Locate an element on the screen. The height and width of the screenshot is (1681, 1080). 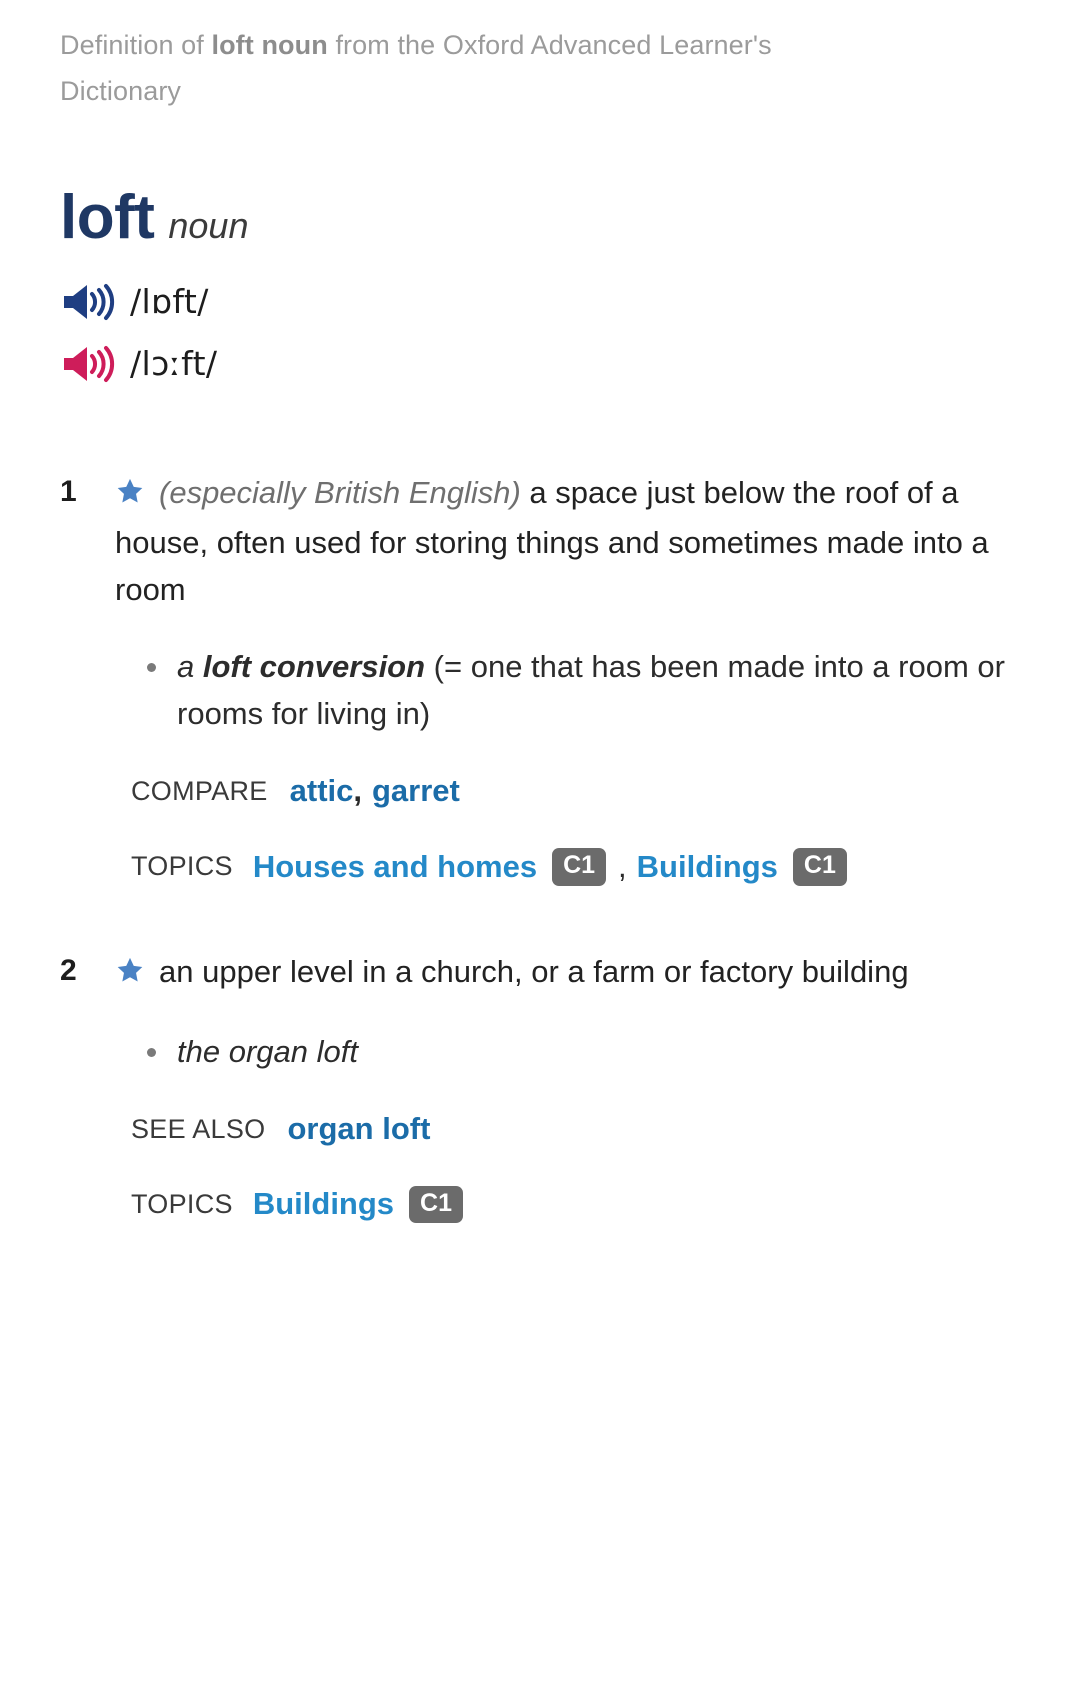
phonetic-british: /lɒft/ is located at coordinates (169, 302).